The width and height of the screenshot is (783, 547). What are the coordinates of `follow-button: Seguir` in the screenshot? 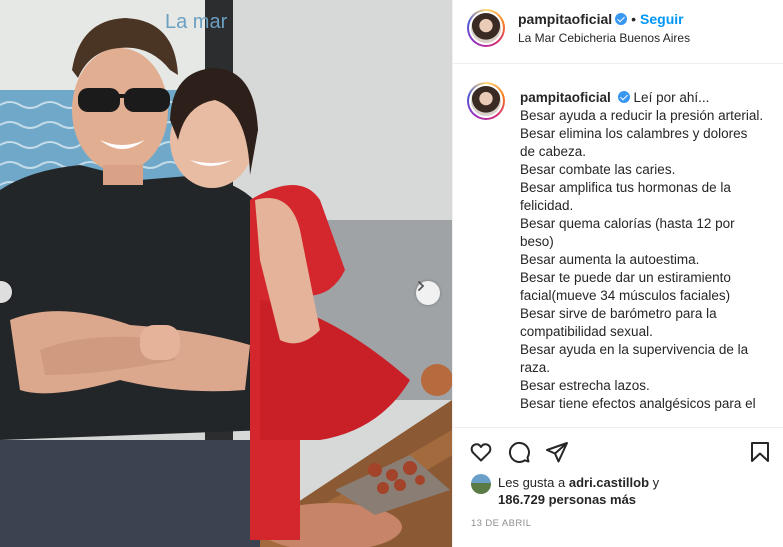 It's located at (662, 19).